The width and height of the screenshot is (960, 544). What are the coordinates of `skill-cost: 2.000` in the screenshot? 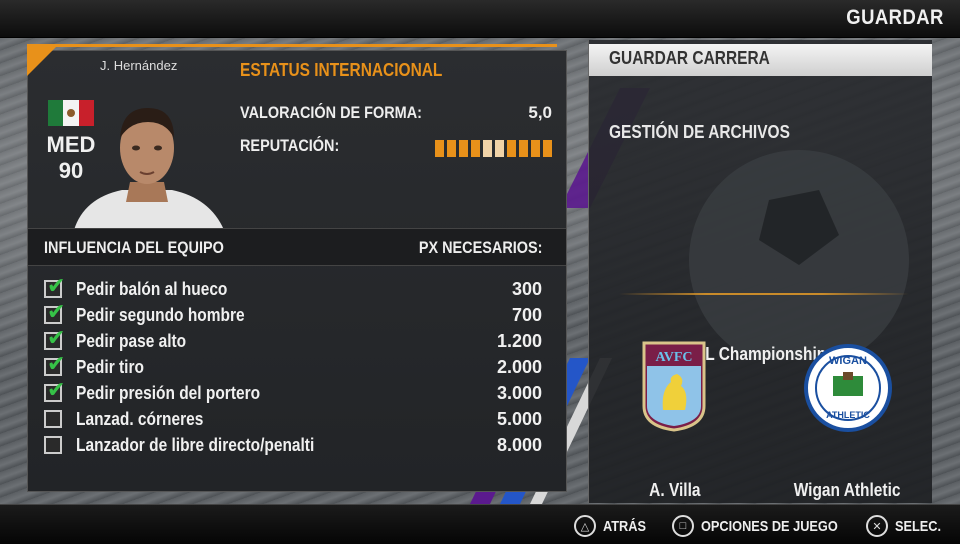 It's located at (519, 366).